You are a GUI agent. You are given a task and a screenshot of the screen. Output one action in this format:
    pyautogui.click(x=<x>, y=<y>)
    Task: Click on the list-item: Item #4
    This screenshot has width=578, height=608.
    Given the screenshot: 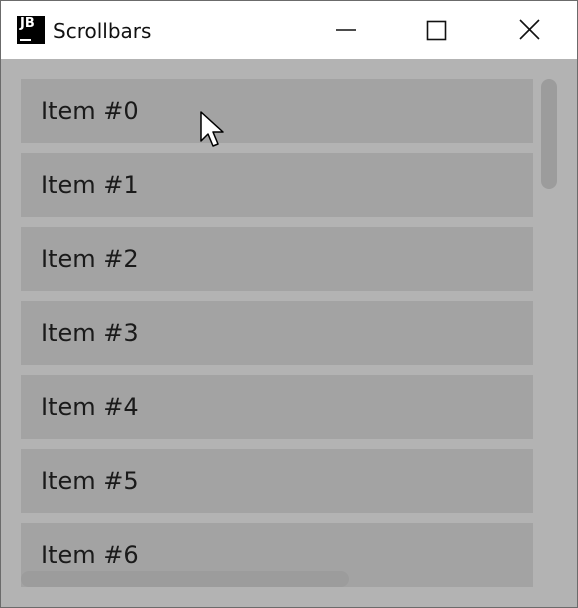 What is the action you would take?
    pyautogui.click(x=277, y=407)
    